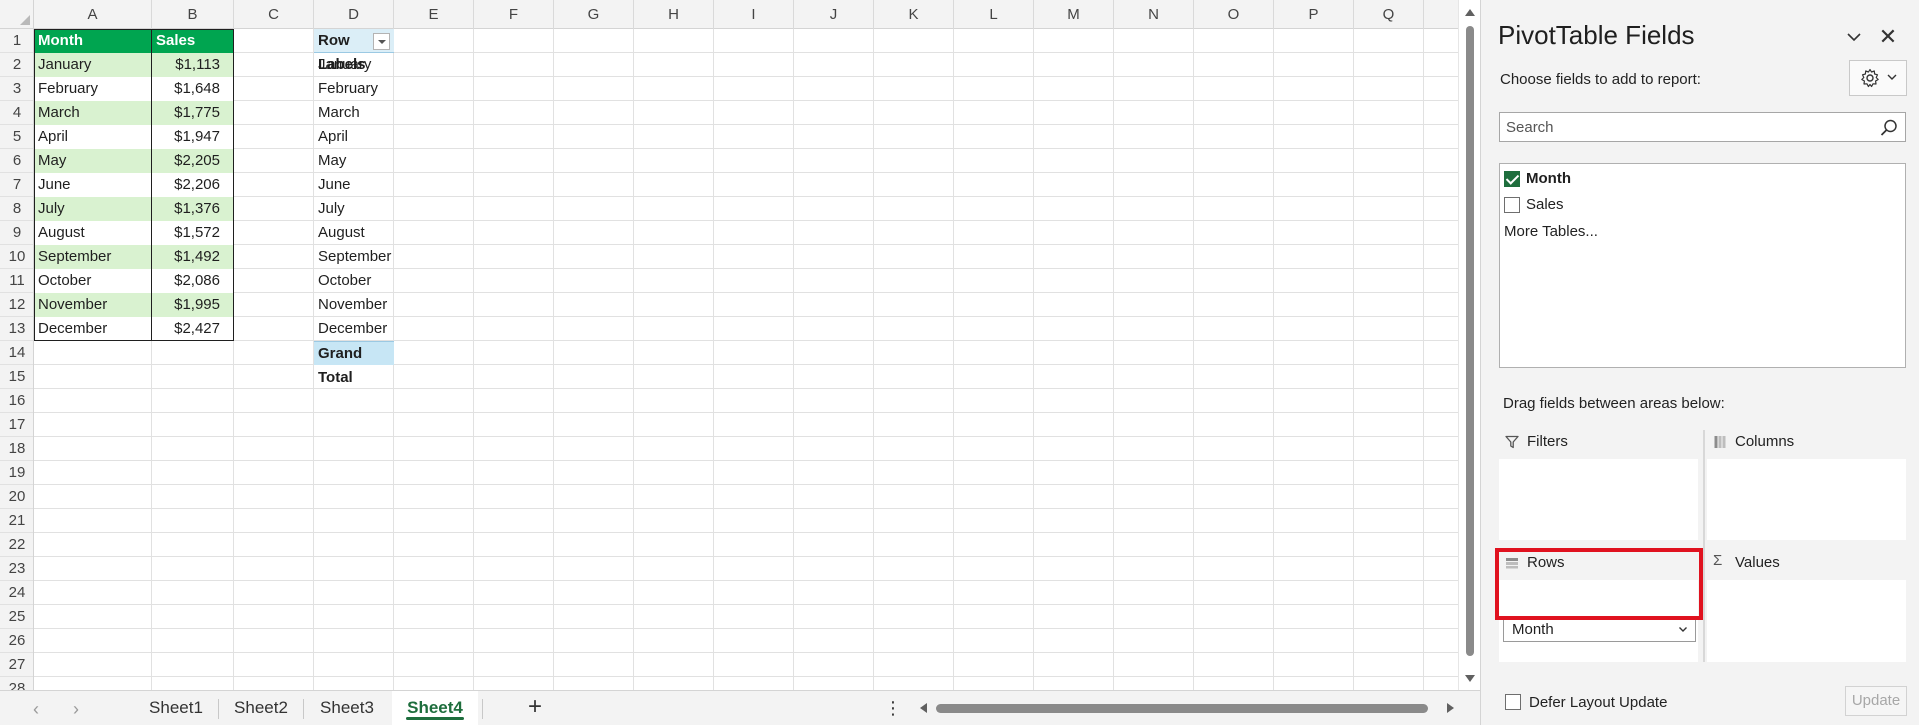  What do you see at coordinates (754, 14) in the screenshot?
I see `column-header: I` at bounding box center [754, 14].